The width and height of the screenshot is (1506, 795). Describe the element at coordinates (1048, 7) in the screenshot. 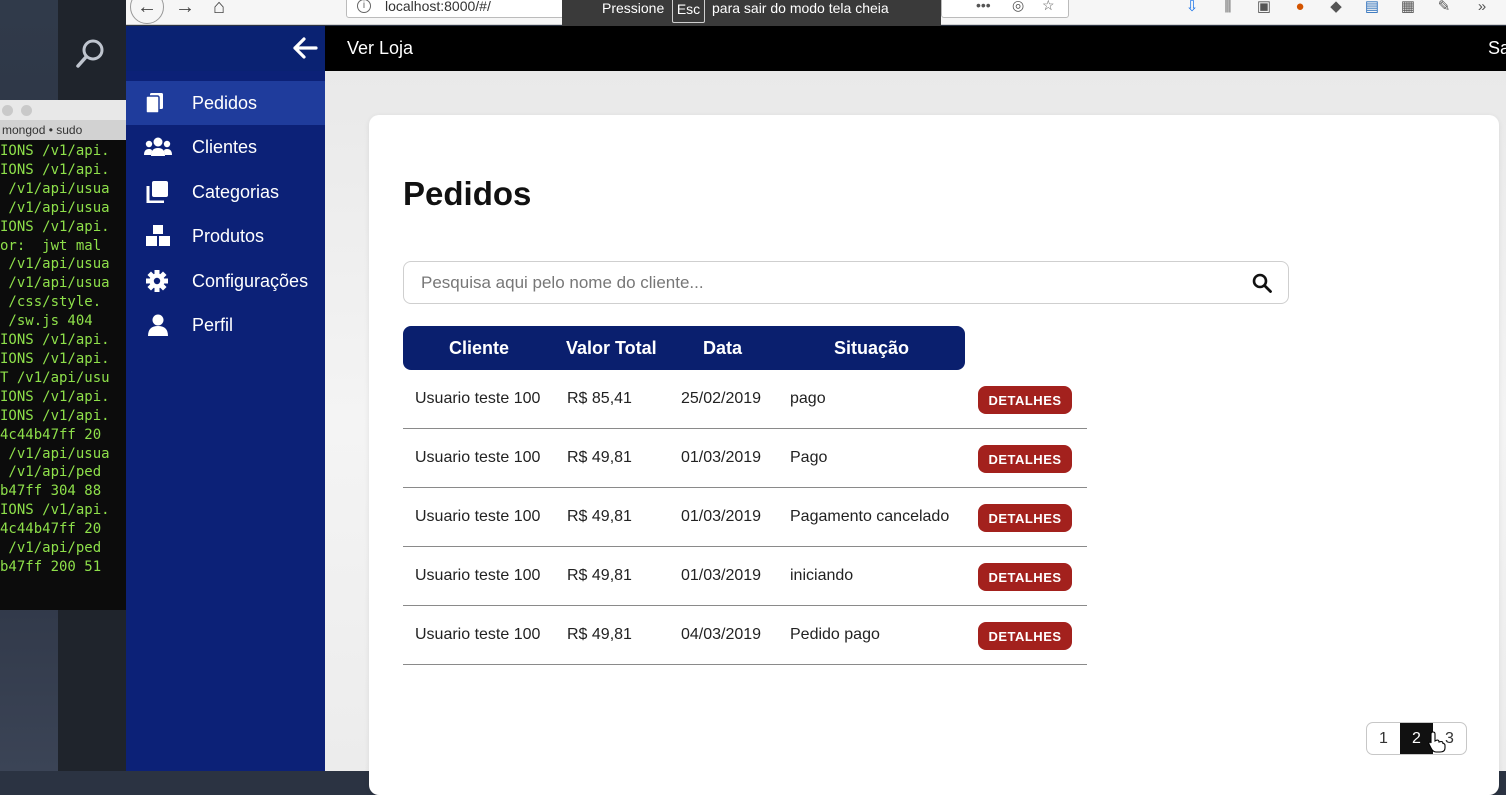

I see `bookmark-star-icon: ☆` at that location.